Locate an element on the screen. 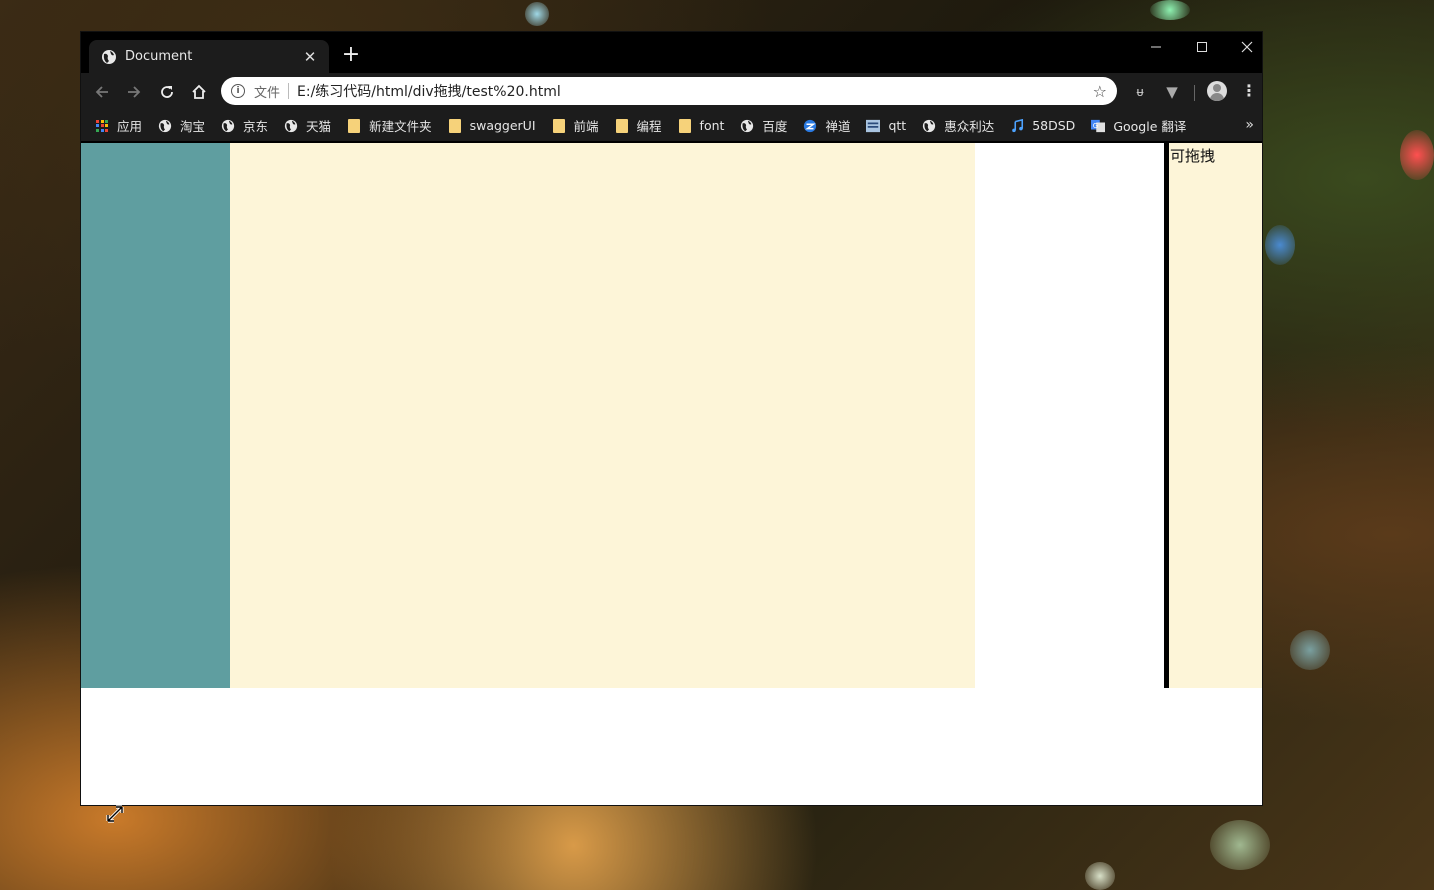 The width and height of the screenshot is (1434, 890). maximize-icon is located at coordinates (1202, 47).